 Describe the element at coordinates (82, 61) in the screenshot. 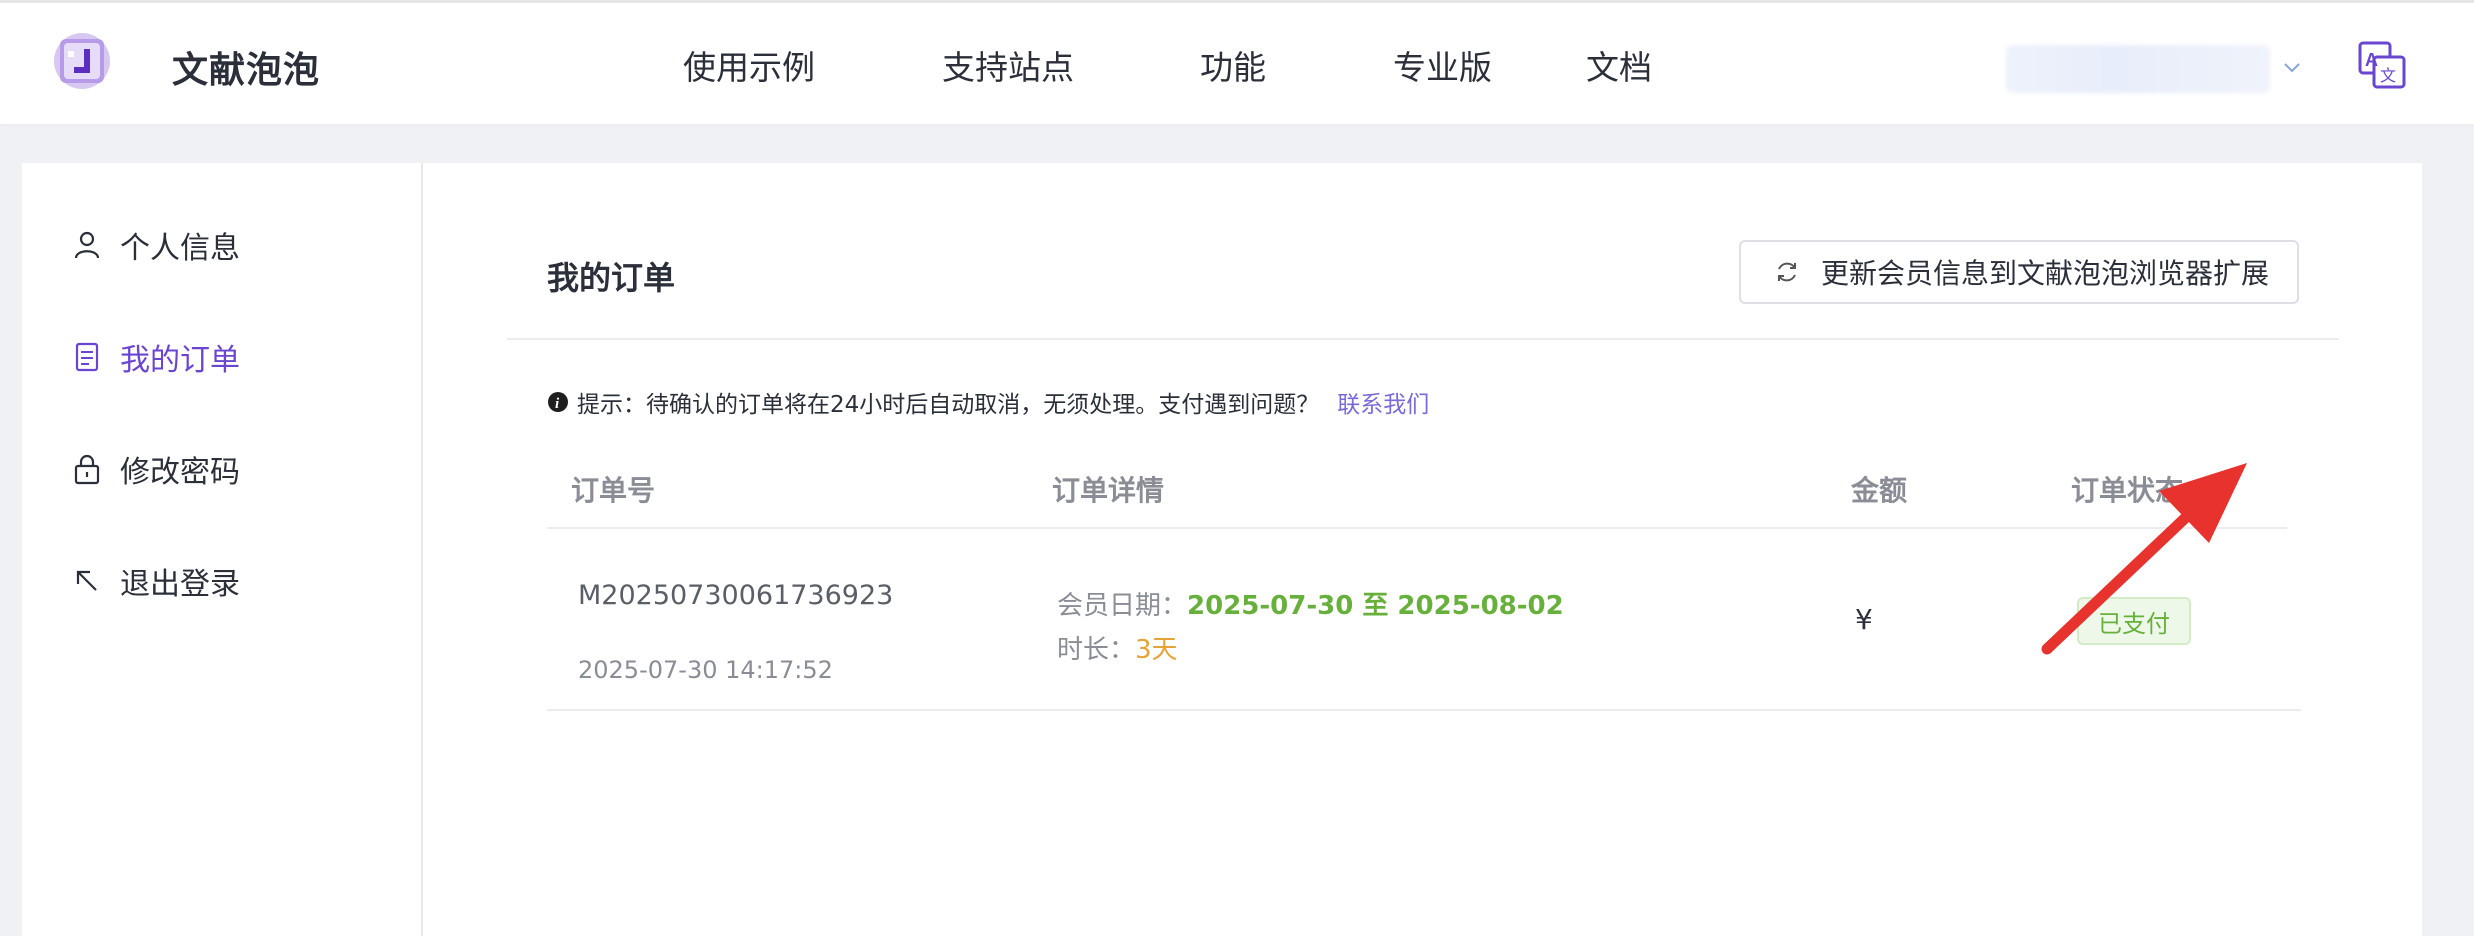

I see `bubble-logo-icon` at that location.